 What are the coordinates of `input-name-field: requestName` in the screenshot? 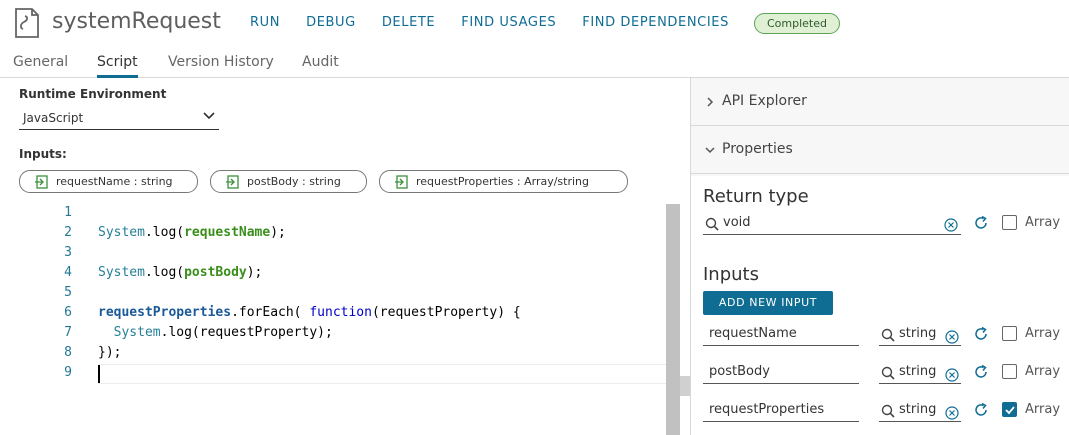 It's located at (781, 335).